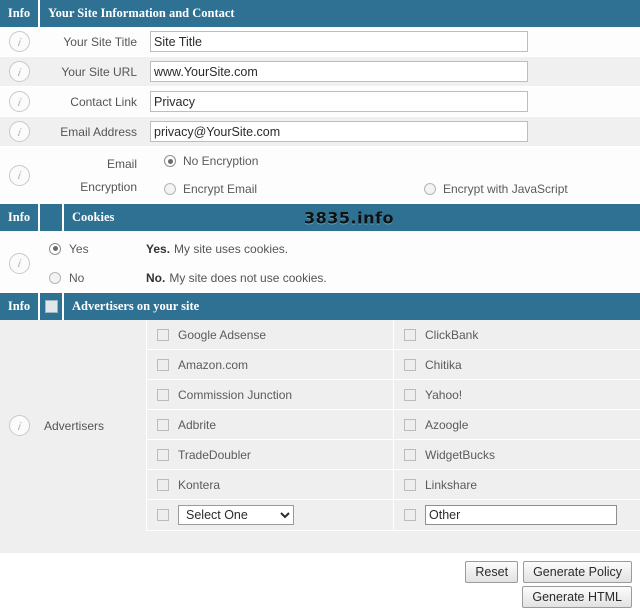 The image size is (640, 615). I want to click on advertiser-row: TradeDoubler WidgetBucks, so click(393, 455).